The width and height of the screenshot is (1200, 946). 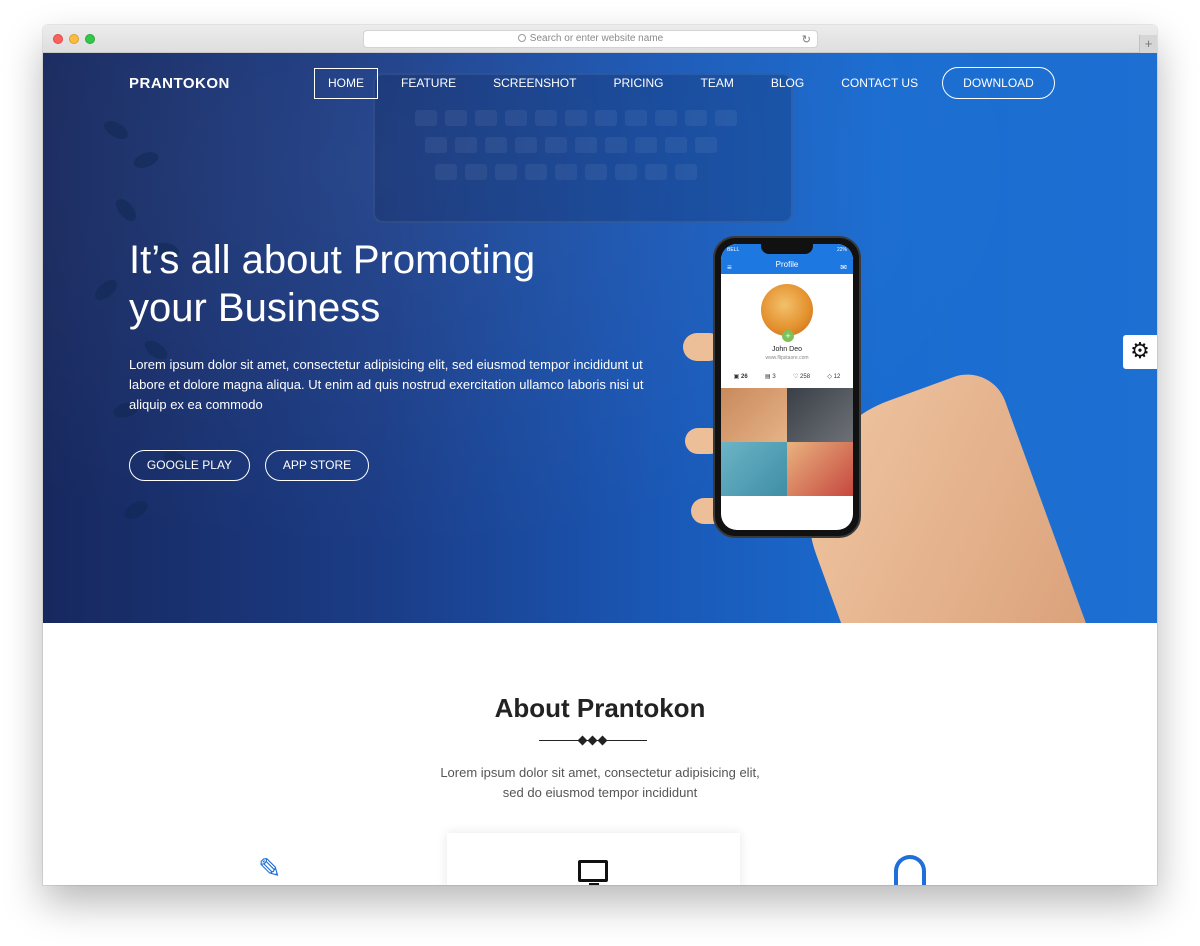 What do you see at coordinates (788, 336) in the screenshot?
I see `add-icon: +` at bounding box center [788, 336].